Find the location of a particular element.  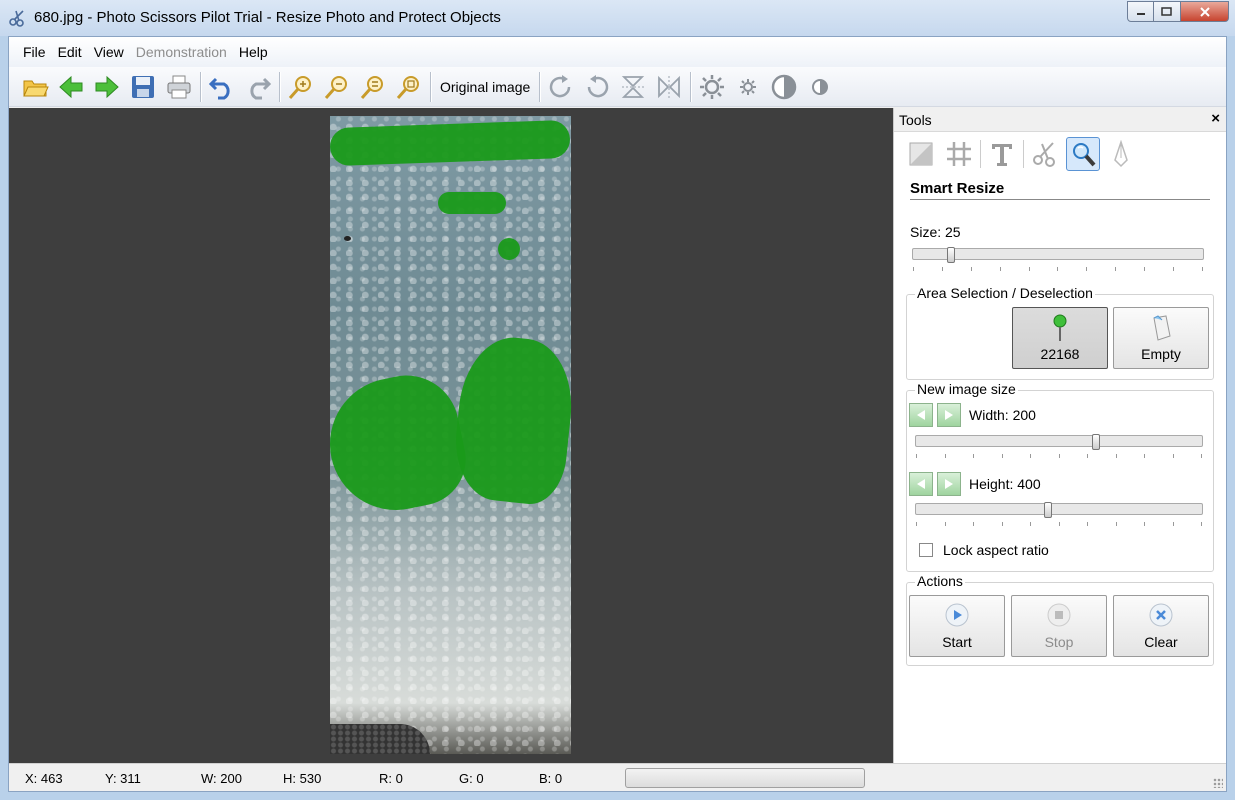

rotate-right-button is located at coordinates (561, 87).